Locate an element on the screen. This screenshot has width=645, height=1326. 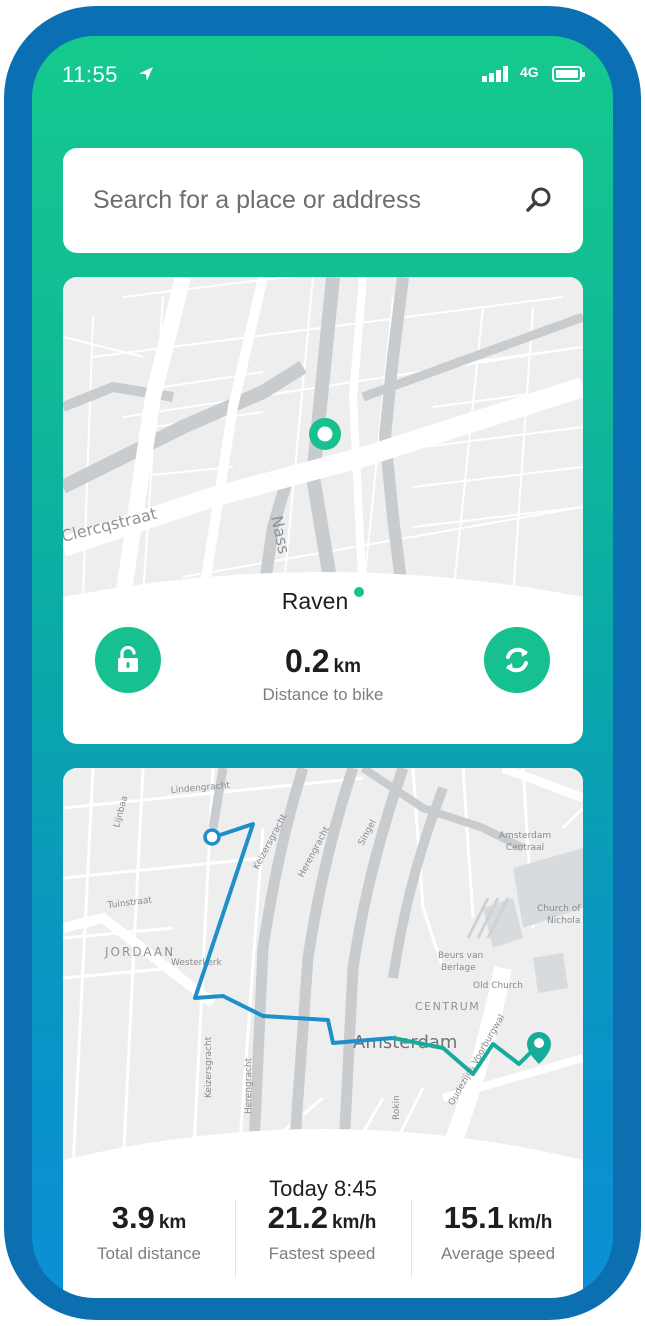
map-city-label: Amsterdam is located at coordinates (405, 1042).